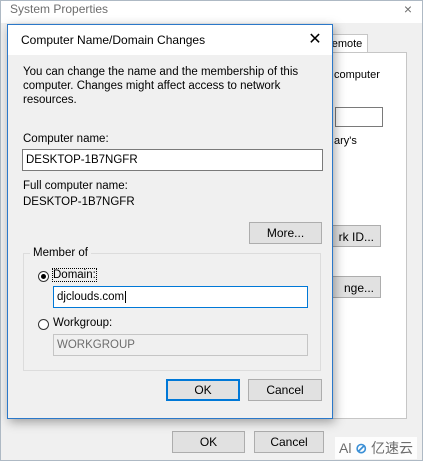 The width and height of the screenshot is (423, 461). What do you see at coordinates (113, 40) in the screenshot?
I see `dialog-title: Computer Name/Domain Changes` at bounding box center [113, 40].